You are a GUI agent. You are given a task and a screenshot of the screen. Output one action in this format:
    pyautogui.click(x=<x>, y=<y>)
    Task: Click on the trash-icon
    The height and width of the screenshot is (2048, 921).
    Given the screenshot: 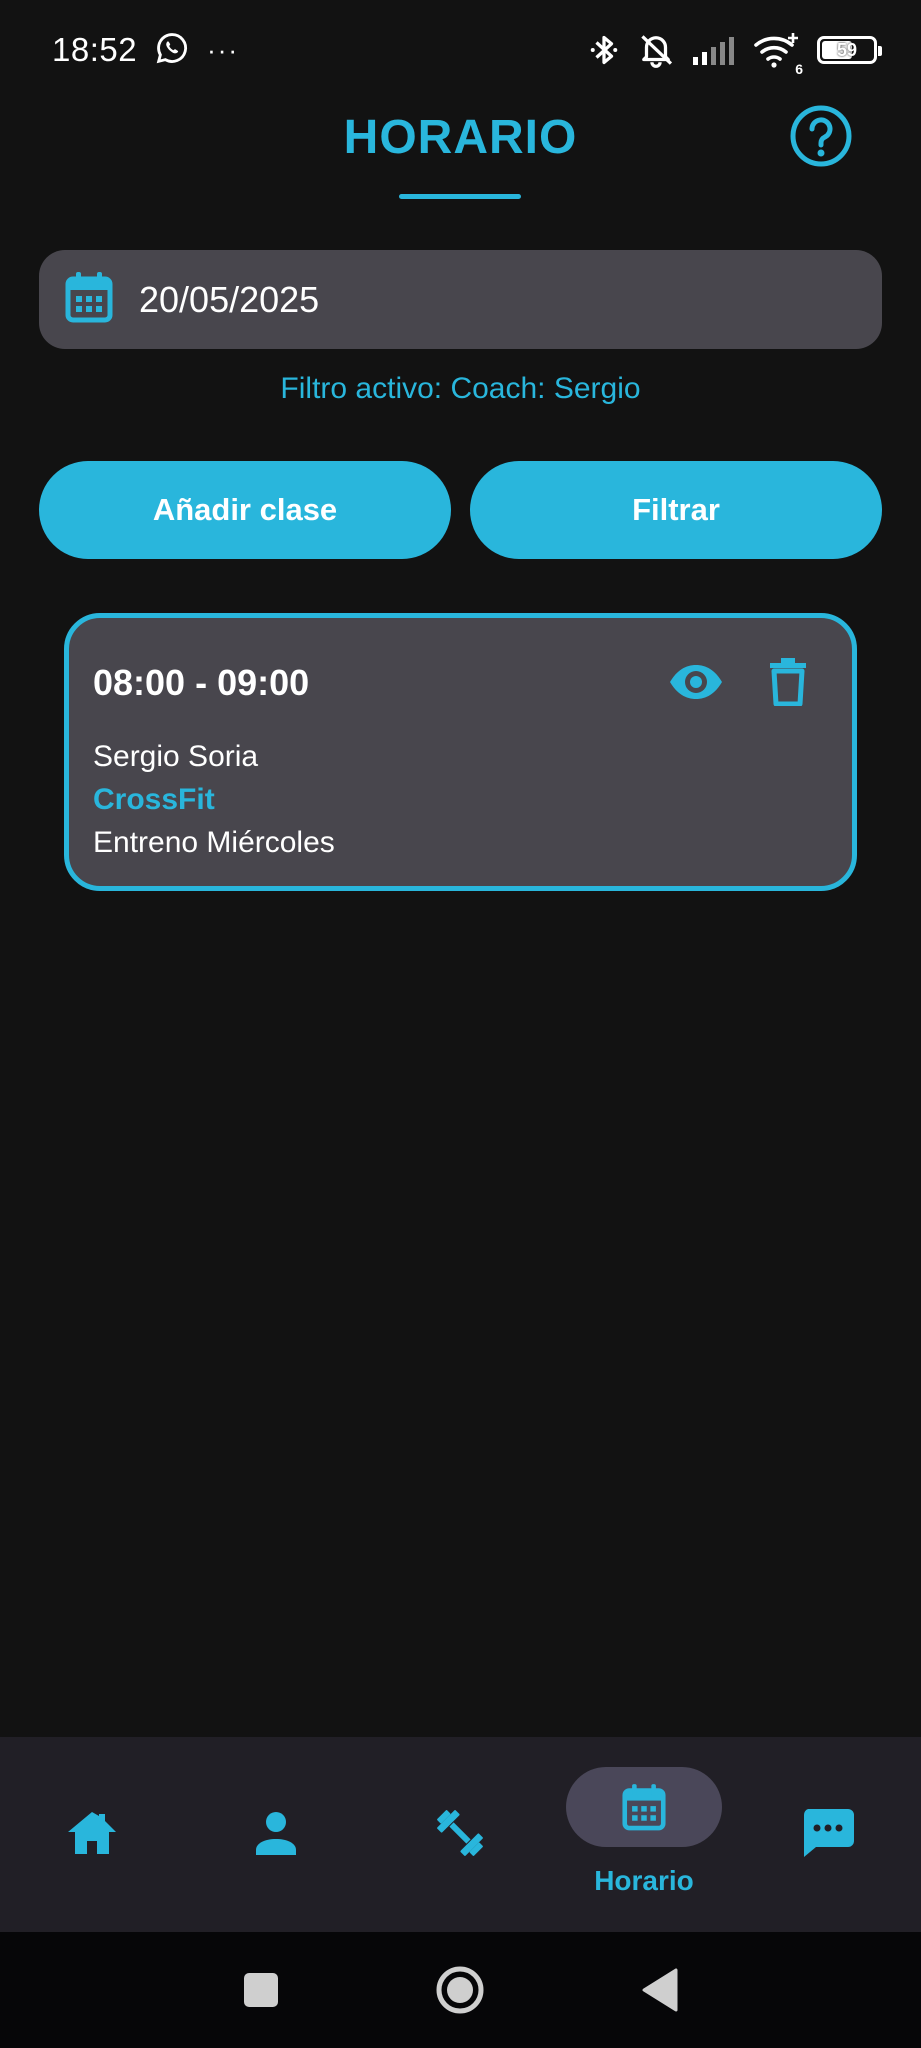 What is the action you would take?
    pyautogui.click(x=788, y=682)
    